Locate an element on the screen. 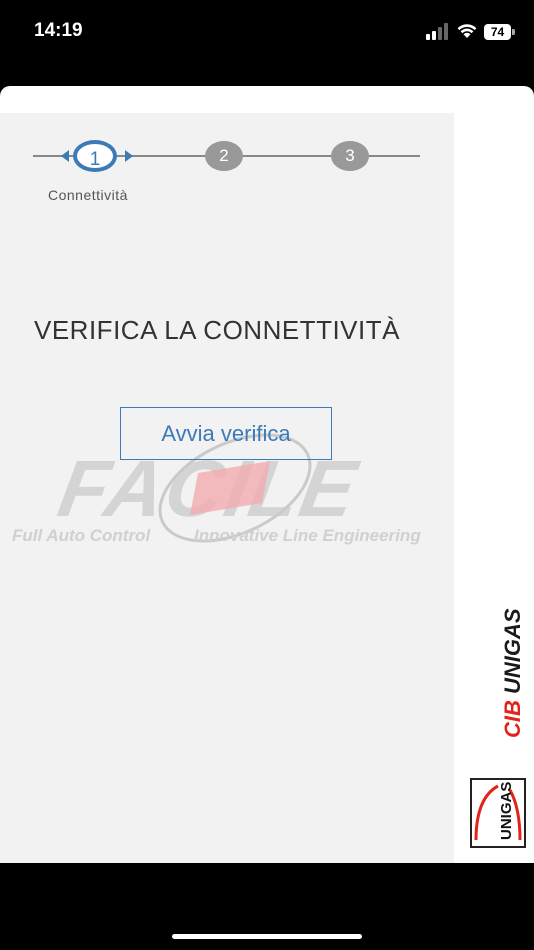 This screenshot has height=950, width=534. watermark-caption-left: Full Auto Control is located at coordinates (81, 535).